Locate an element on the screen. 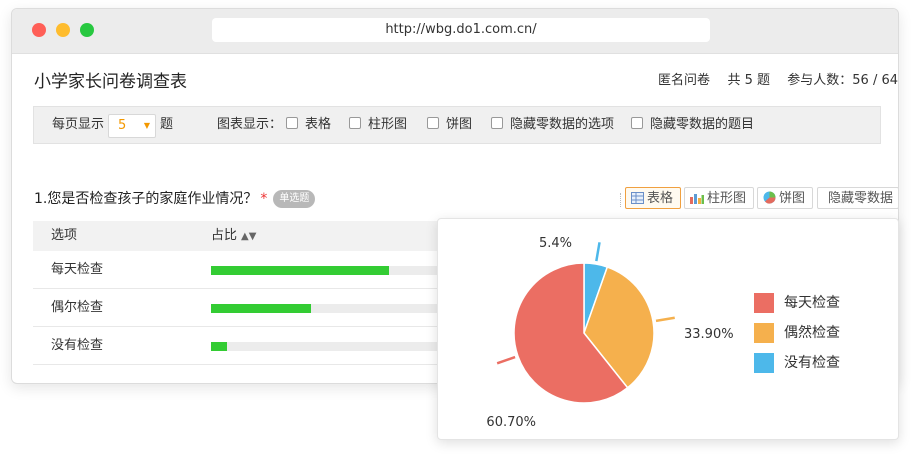 The height and width of the screenshot is (456, 922). anonymous-label: 匿名问卷 is located at coordinates (683, 80).